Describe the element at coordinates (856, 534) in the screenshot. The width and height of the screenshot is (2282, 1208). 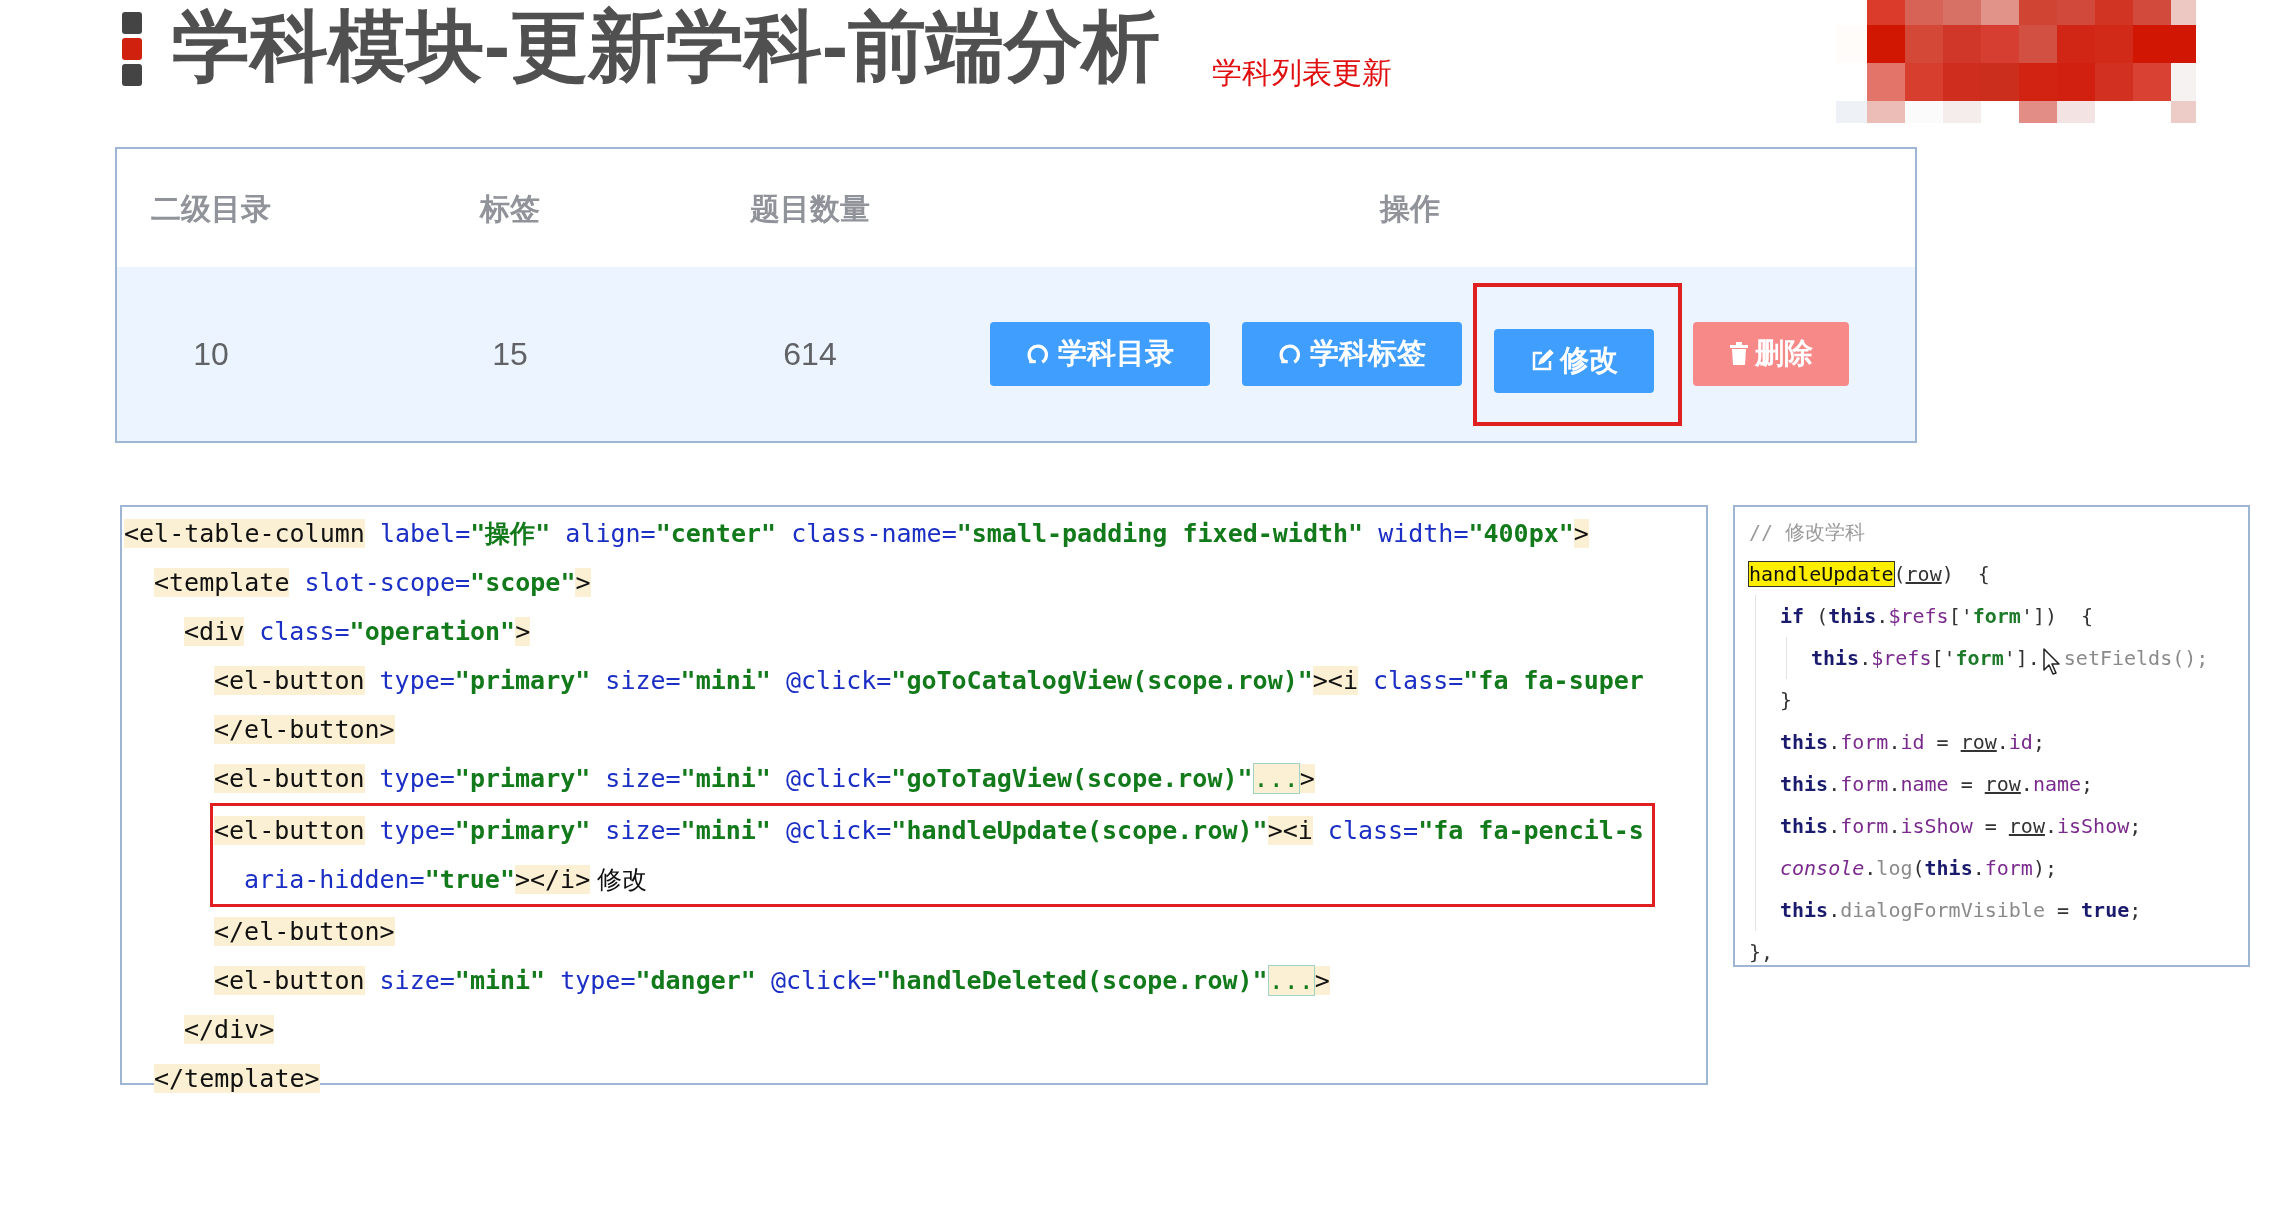
I see `code-line: <el-table-column label="操作" align="center" class-name="small-padding fixed-width" width="400px">` at that location.